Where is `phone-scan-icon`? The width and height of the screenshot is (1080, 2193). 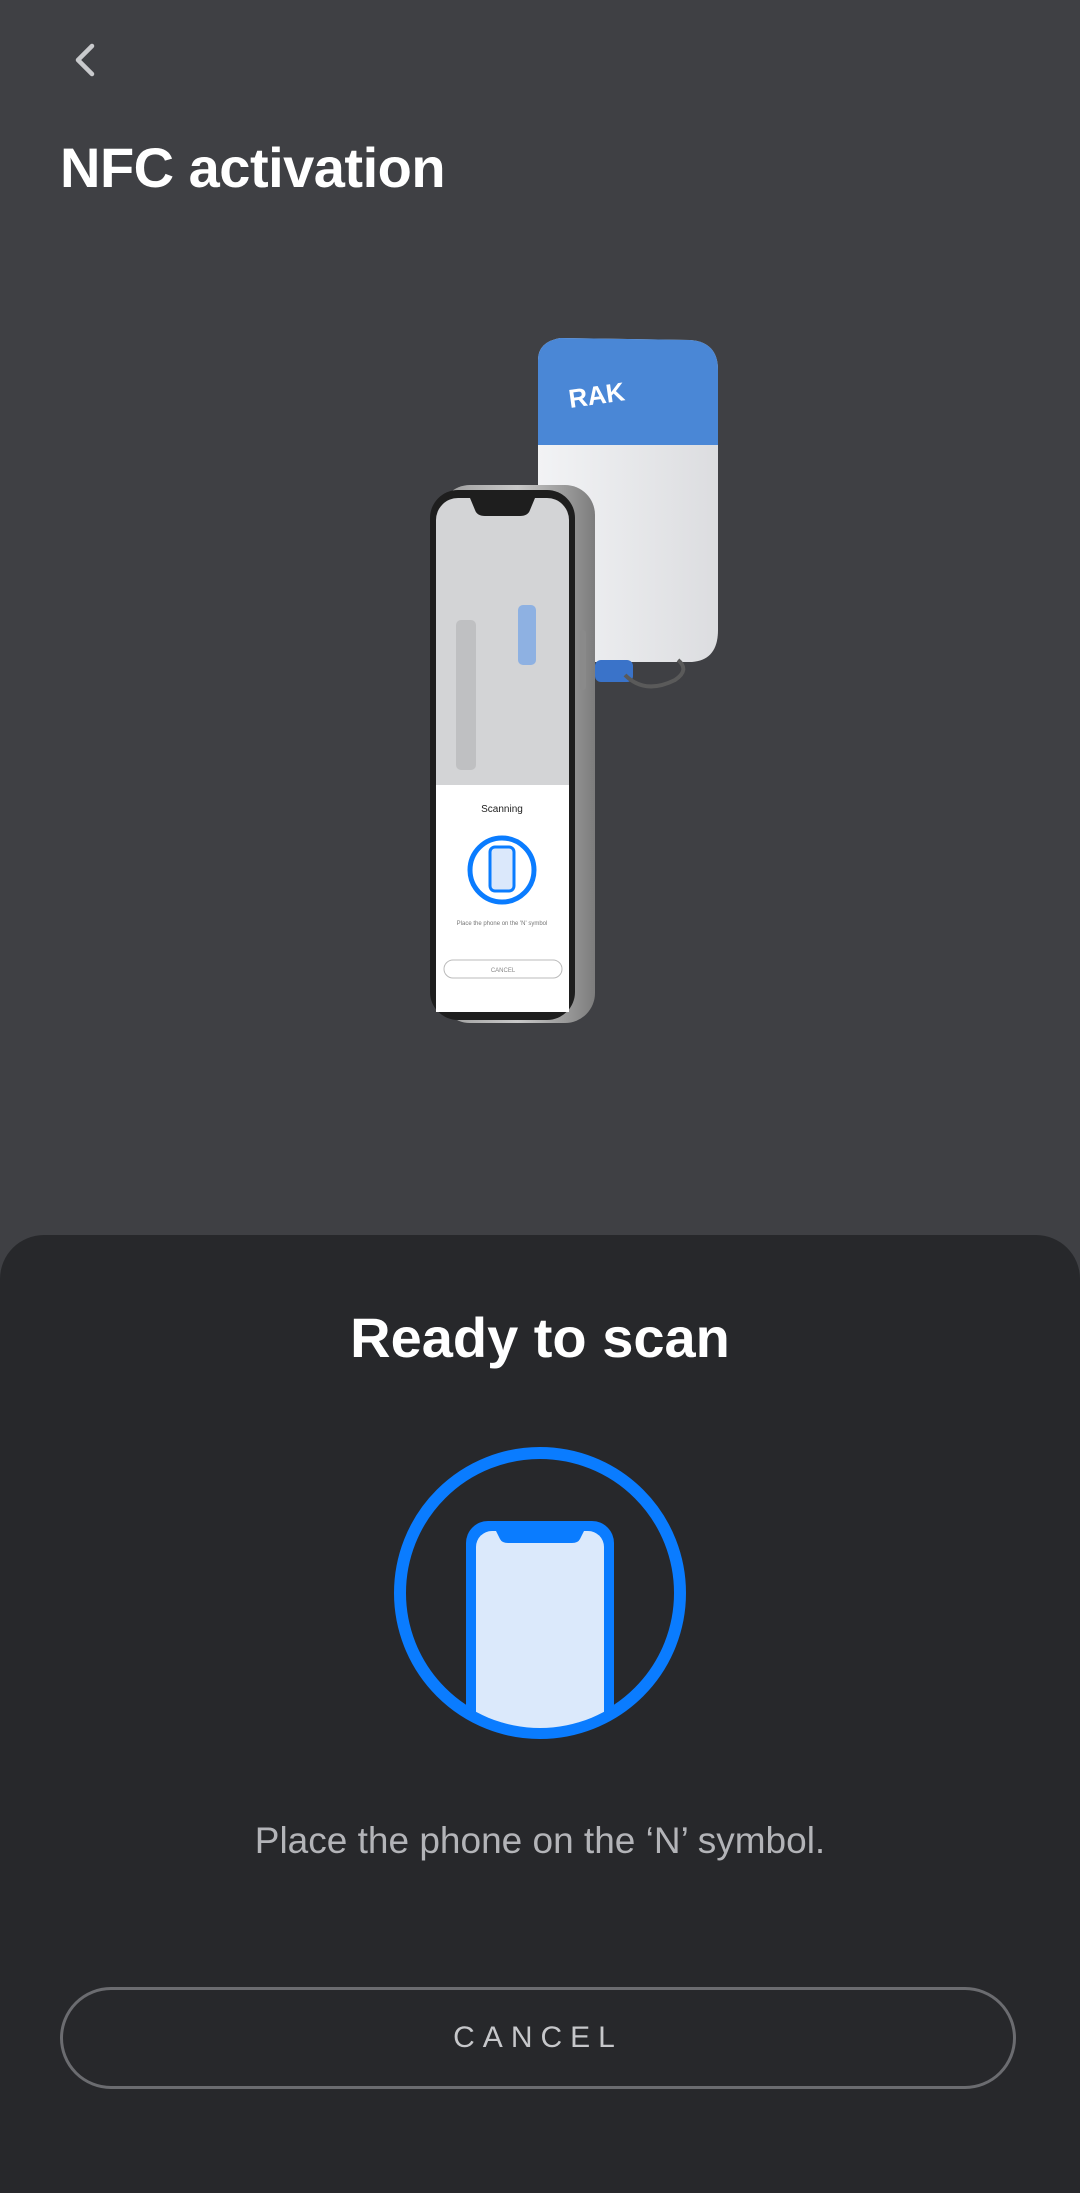
phone-scan-icon is located at coordinates (540, 1593).